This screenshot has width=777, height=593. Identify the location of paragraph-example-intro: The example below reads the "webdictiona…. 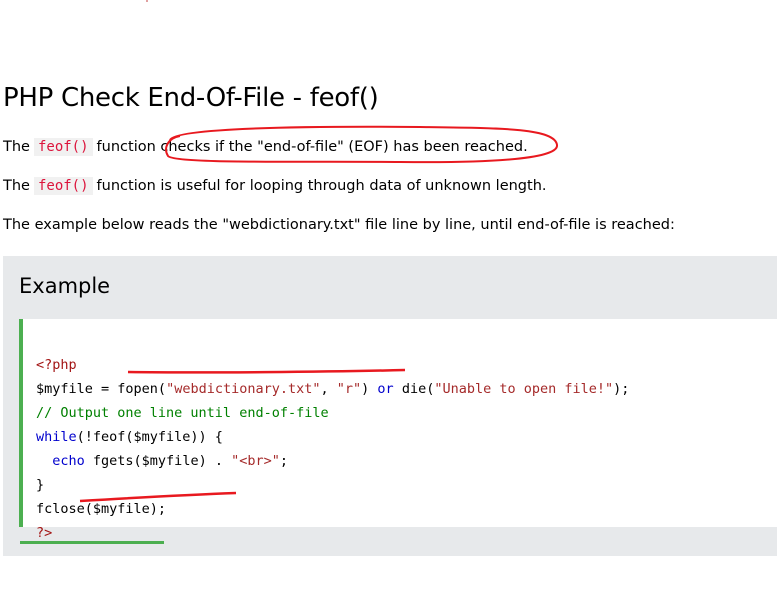
(339, 225).